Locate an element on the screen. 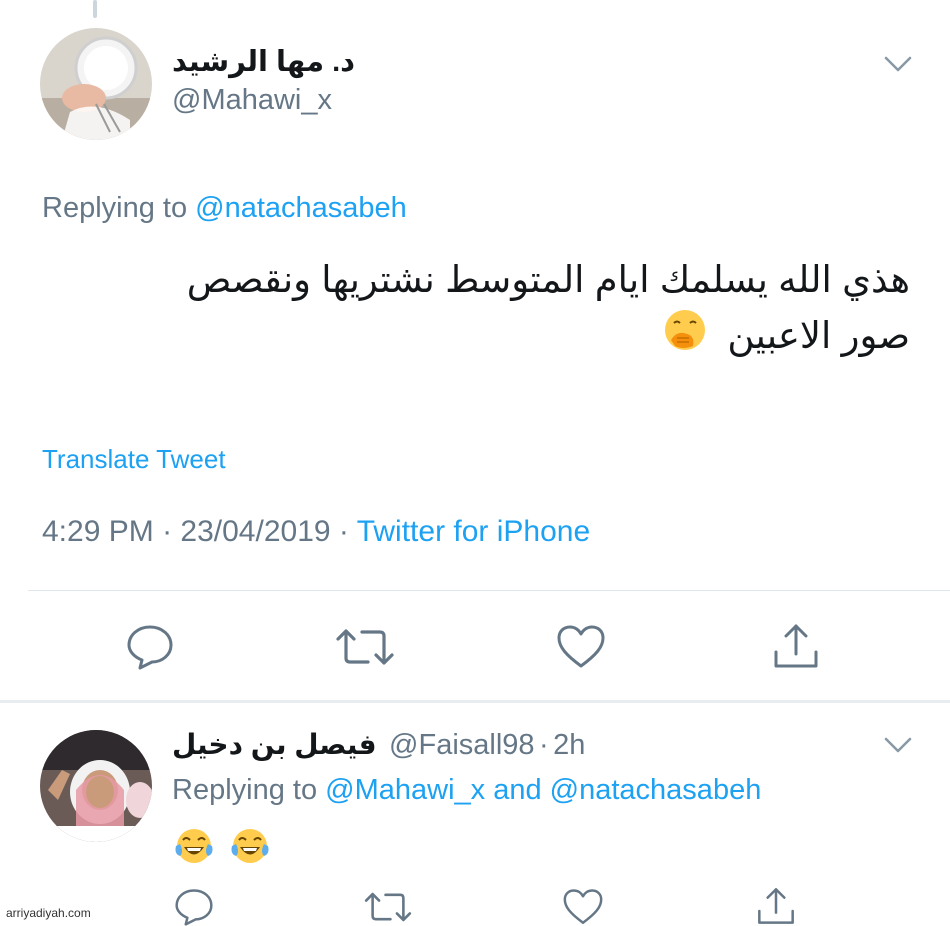 The height and width of the screenshot is (926, 950). thread-connector-line is located at coordinates (95, 9).